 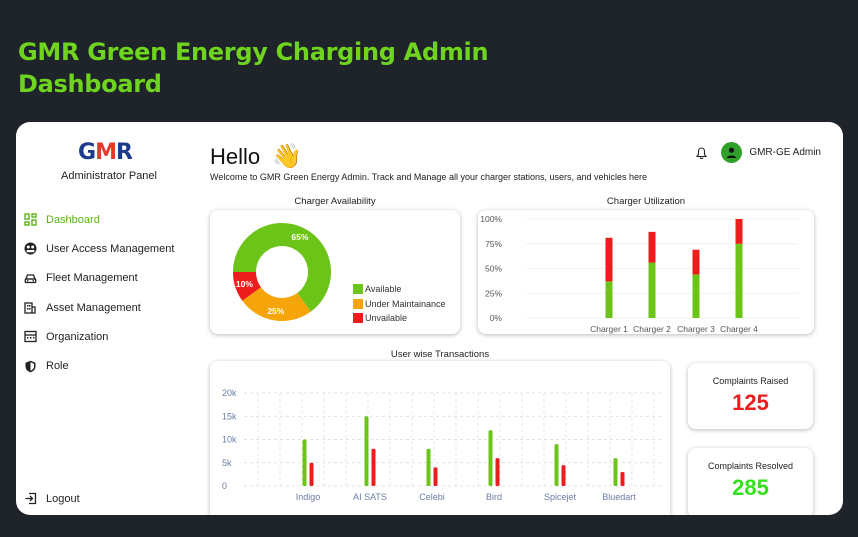 I want to click on availability-legend: Available Under Maintainance Unvailable, so click(x=399, y=304).